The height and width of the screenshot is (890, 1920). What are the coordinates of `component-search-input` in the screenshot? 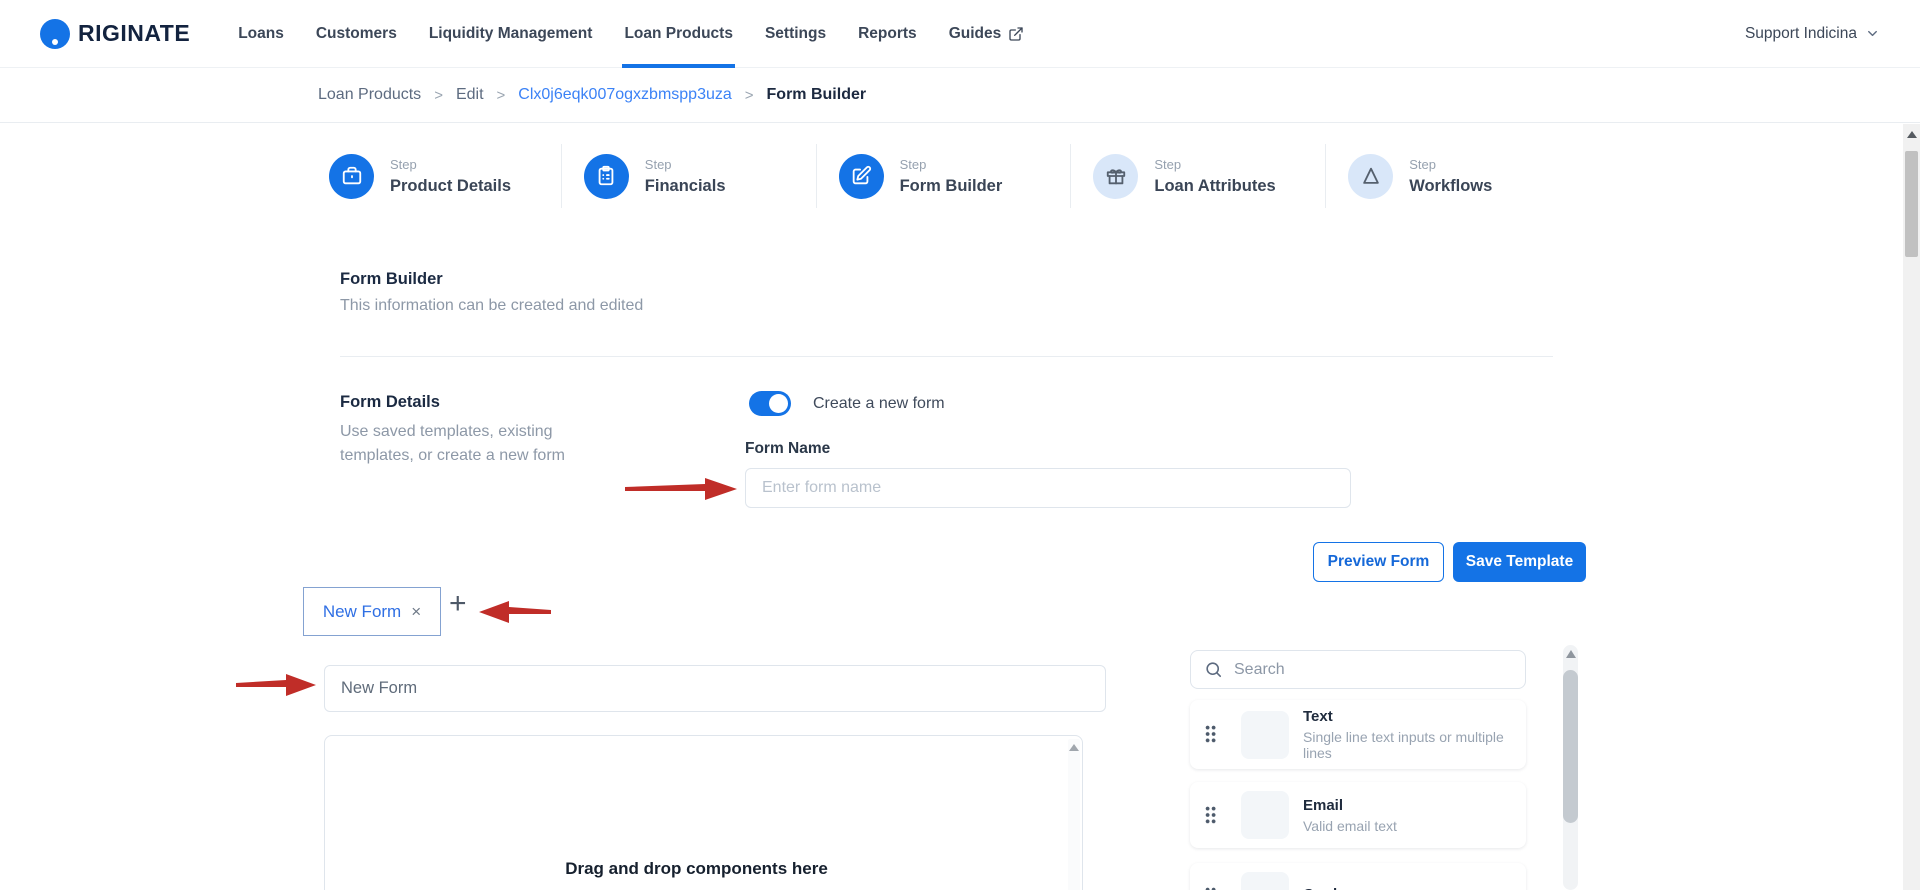 It's located at (1379, 669).